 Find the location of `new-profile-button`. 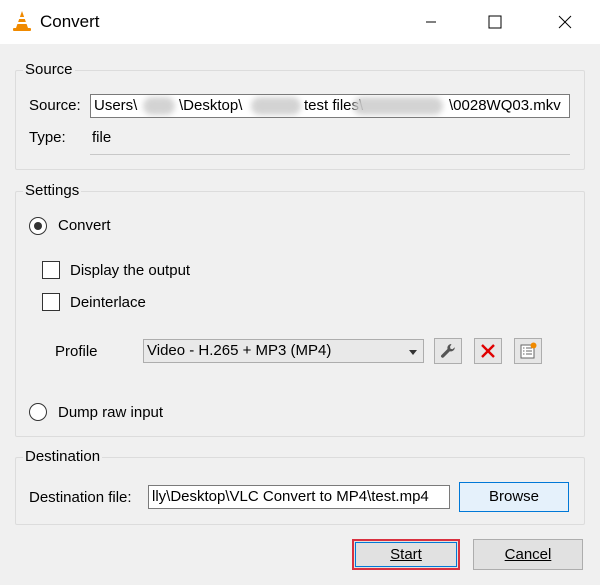

new-profile-button is located at coordinates (528, 351).